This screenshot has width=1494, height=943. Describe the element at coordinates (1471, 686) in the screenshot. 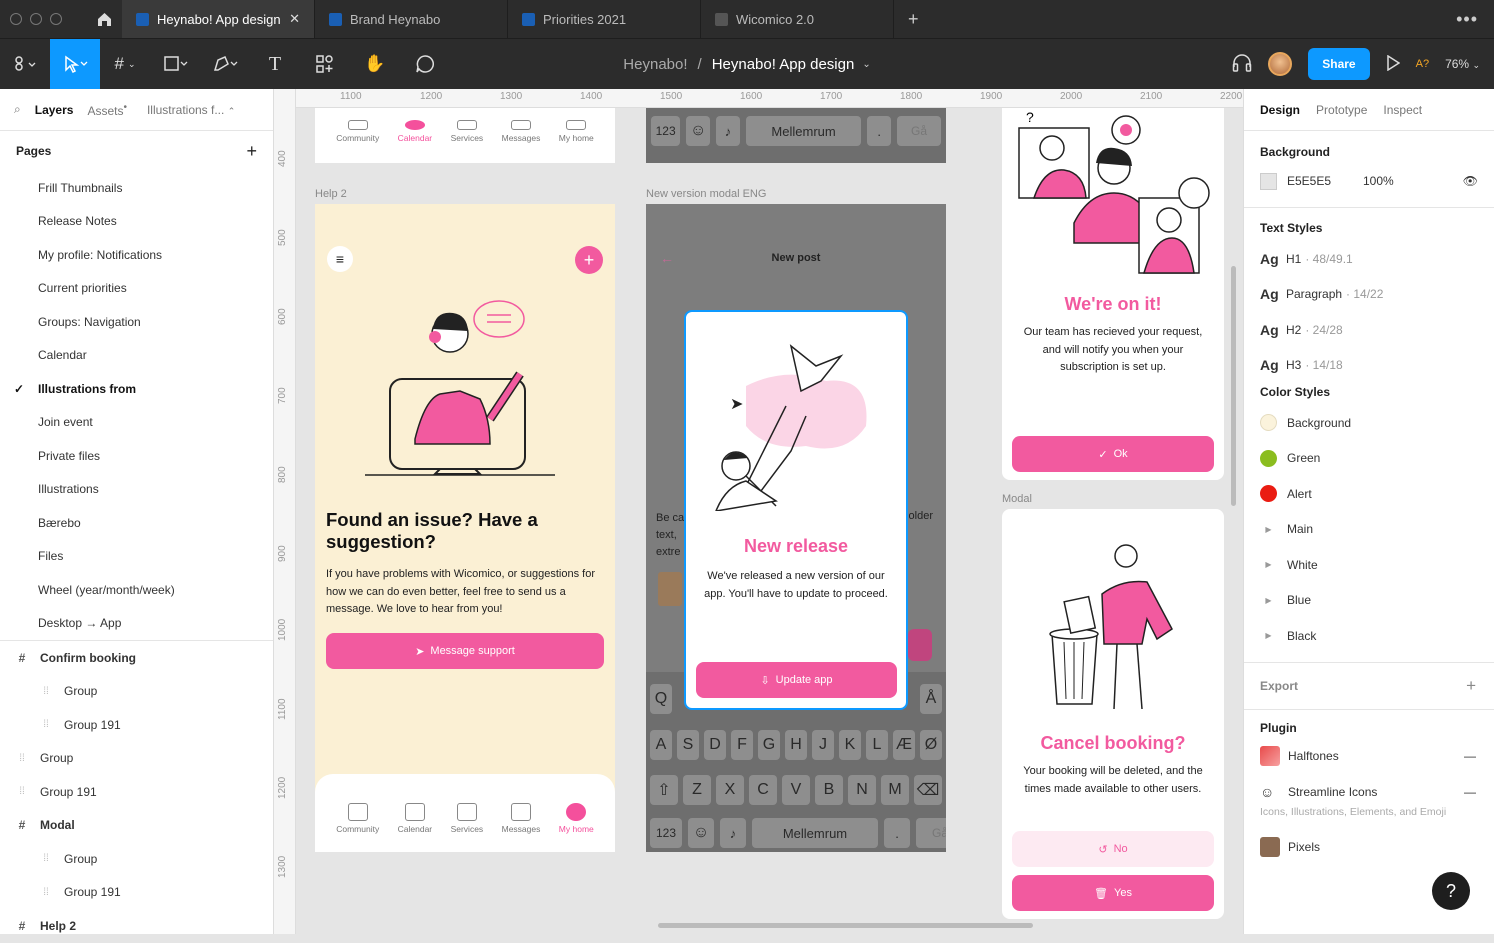

I see `add-export-icon: +` at that location.